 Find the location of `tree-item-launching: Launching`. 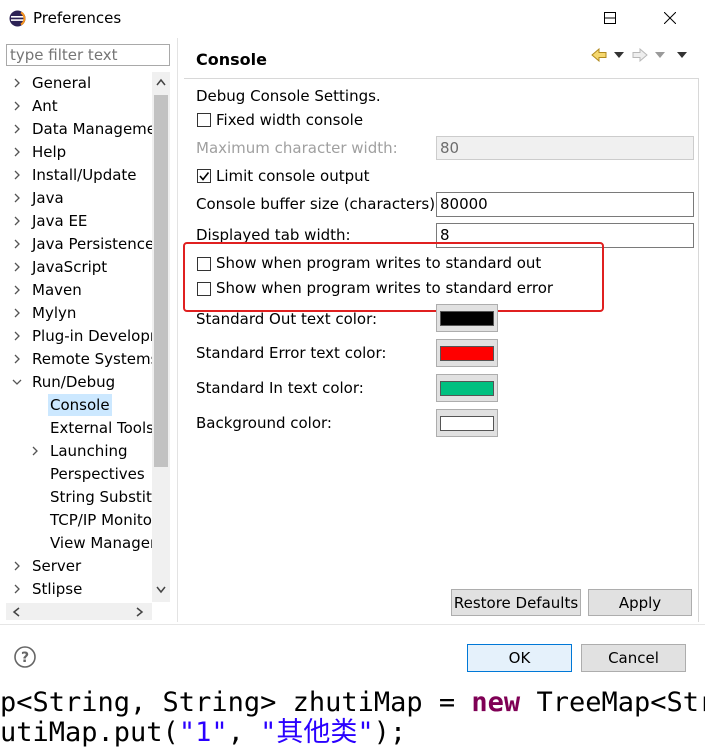

tree-item-launching: Launching is located at coordinates (79, 451).